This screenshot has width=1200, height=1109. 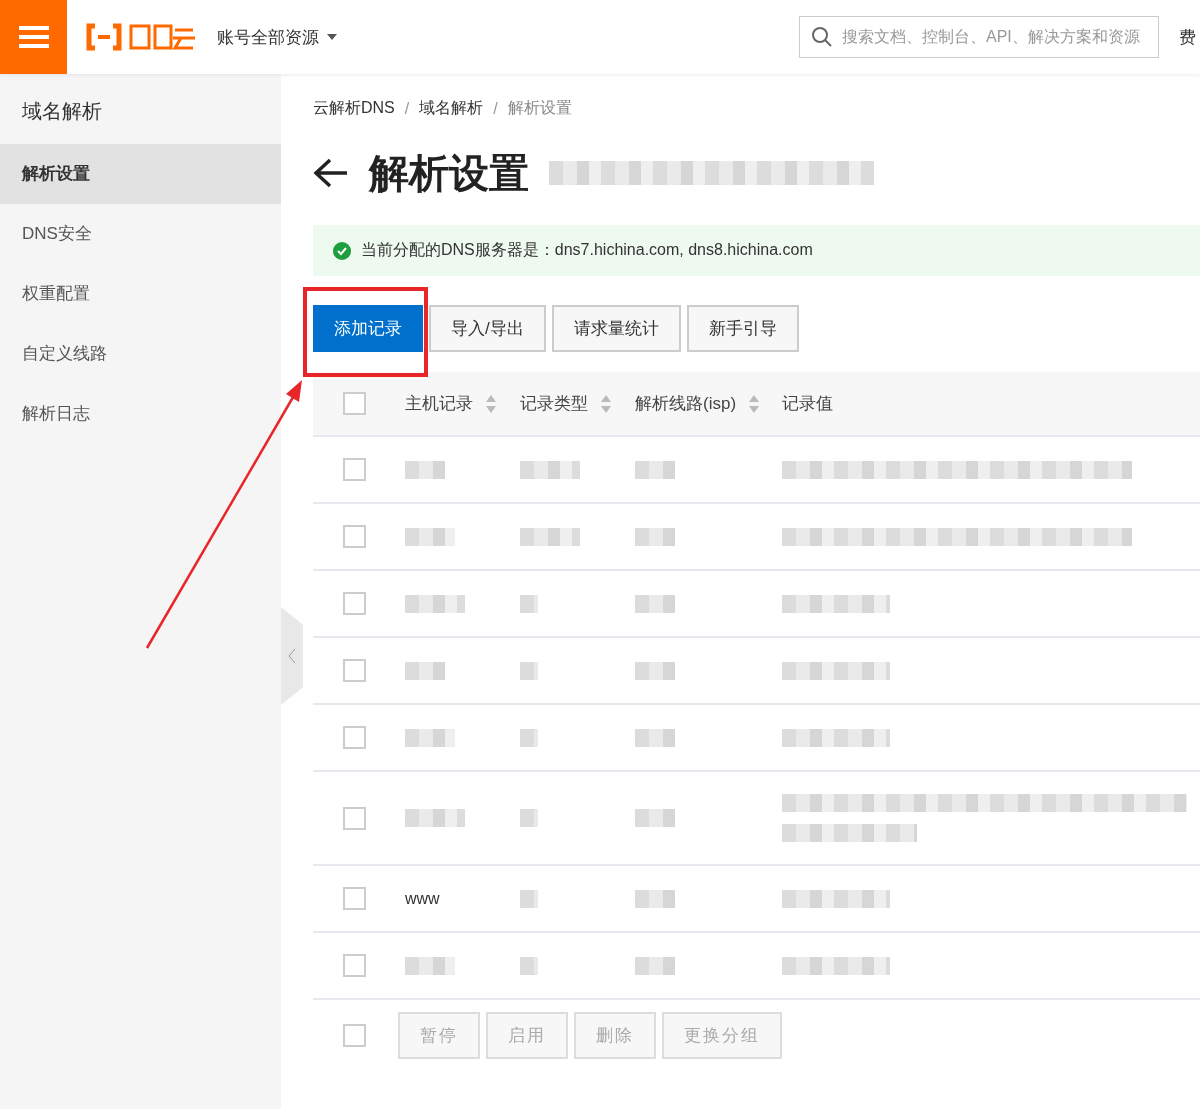 I want to click on back-arrow-icon, so click(x=331, y=173).